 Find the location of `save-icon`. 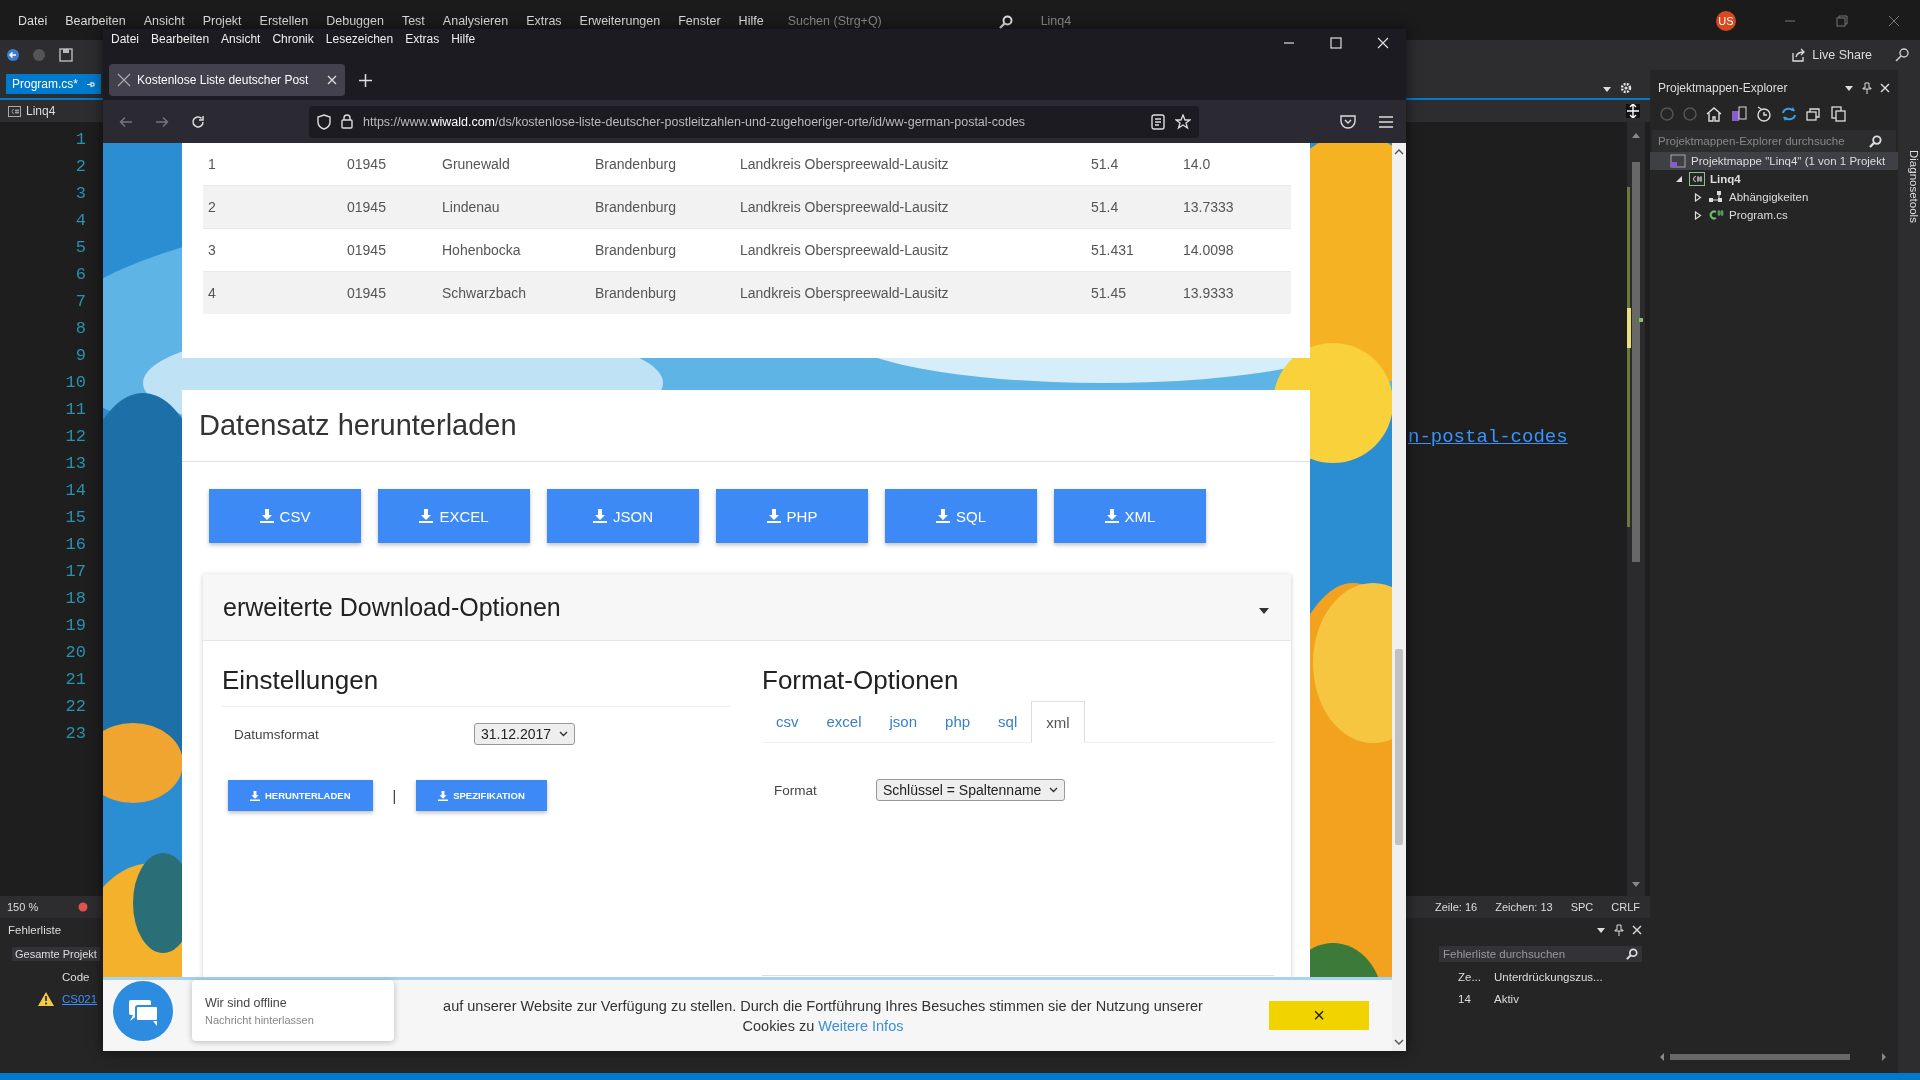

save-icon is located at coordinates (66, 55).